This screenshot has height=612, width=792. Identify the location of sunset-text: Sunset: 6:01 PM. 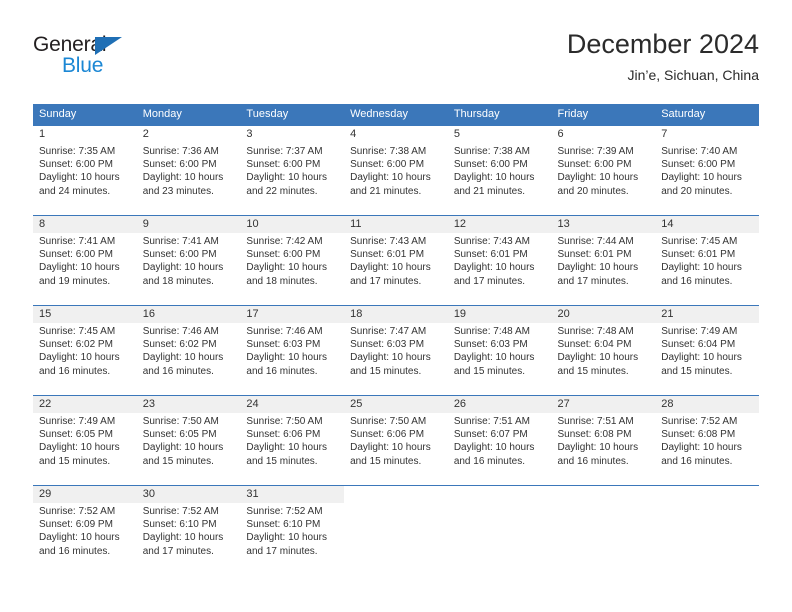
(387, 255).